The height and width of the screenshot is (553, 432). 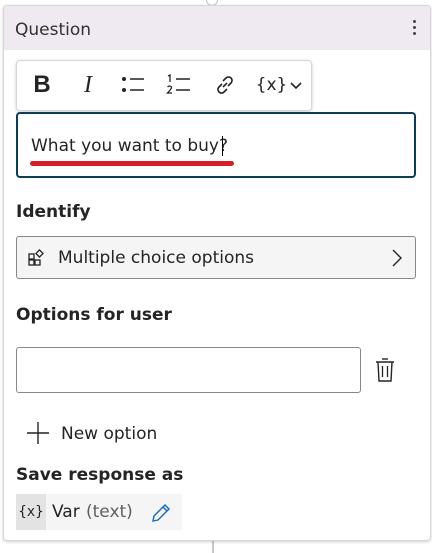 What do you see at coordinates (161, 513) in the screenshot?
I see `pencil-icon` at bounding box center [161, 513].